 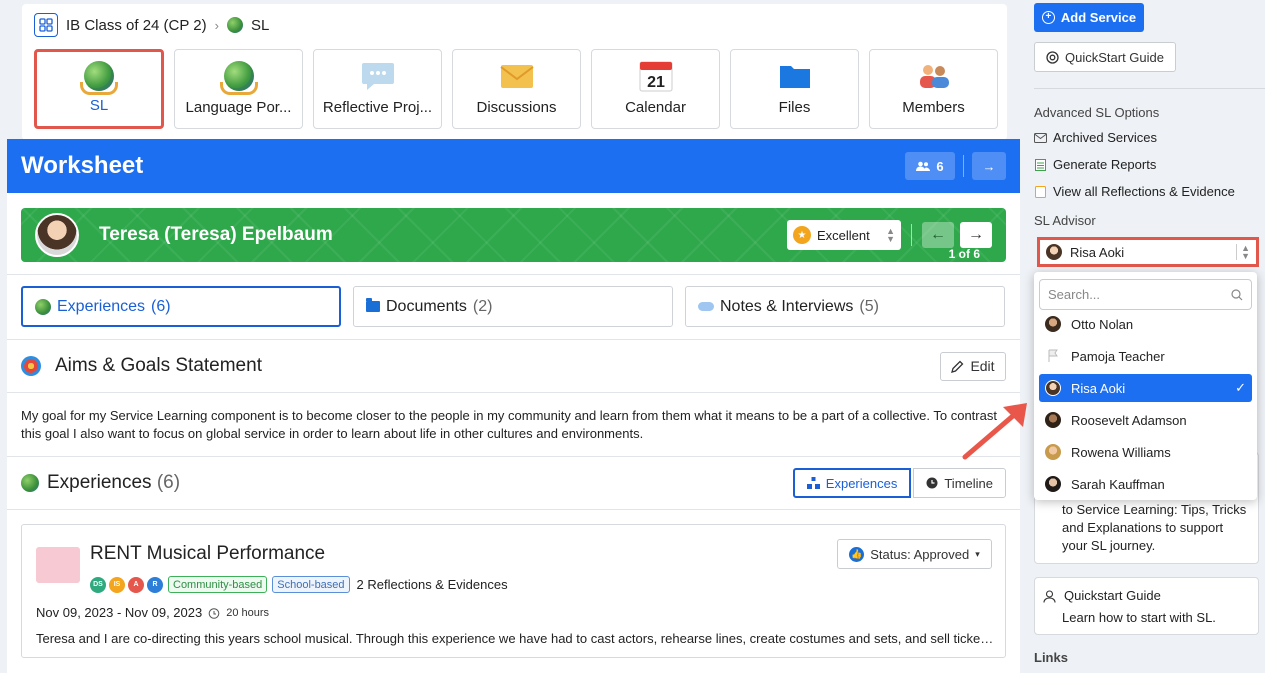 What do you see at coordinates (844, 235) in the screenshot?
I see `grade-select: ★ Excellent ▲ ▼` at bounding box center [844, 235].